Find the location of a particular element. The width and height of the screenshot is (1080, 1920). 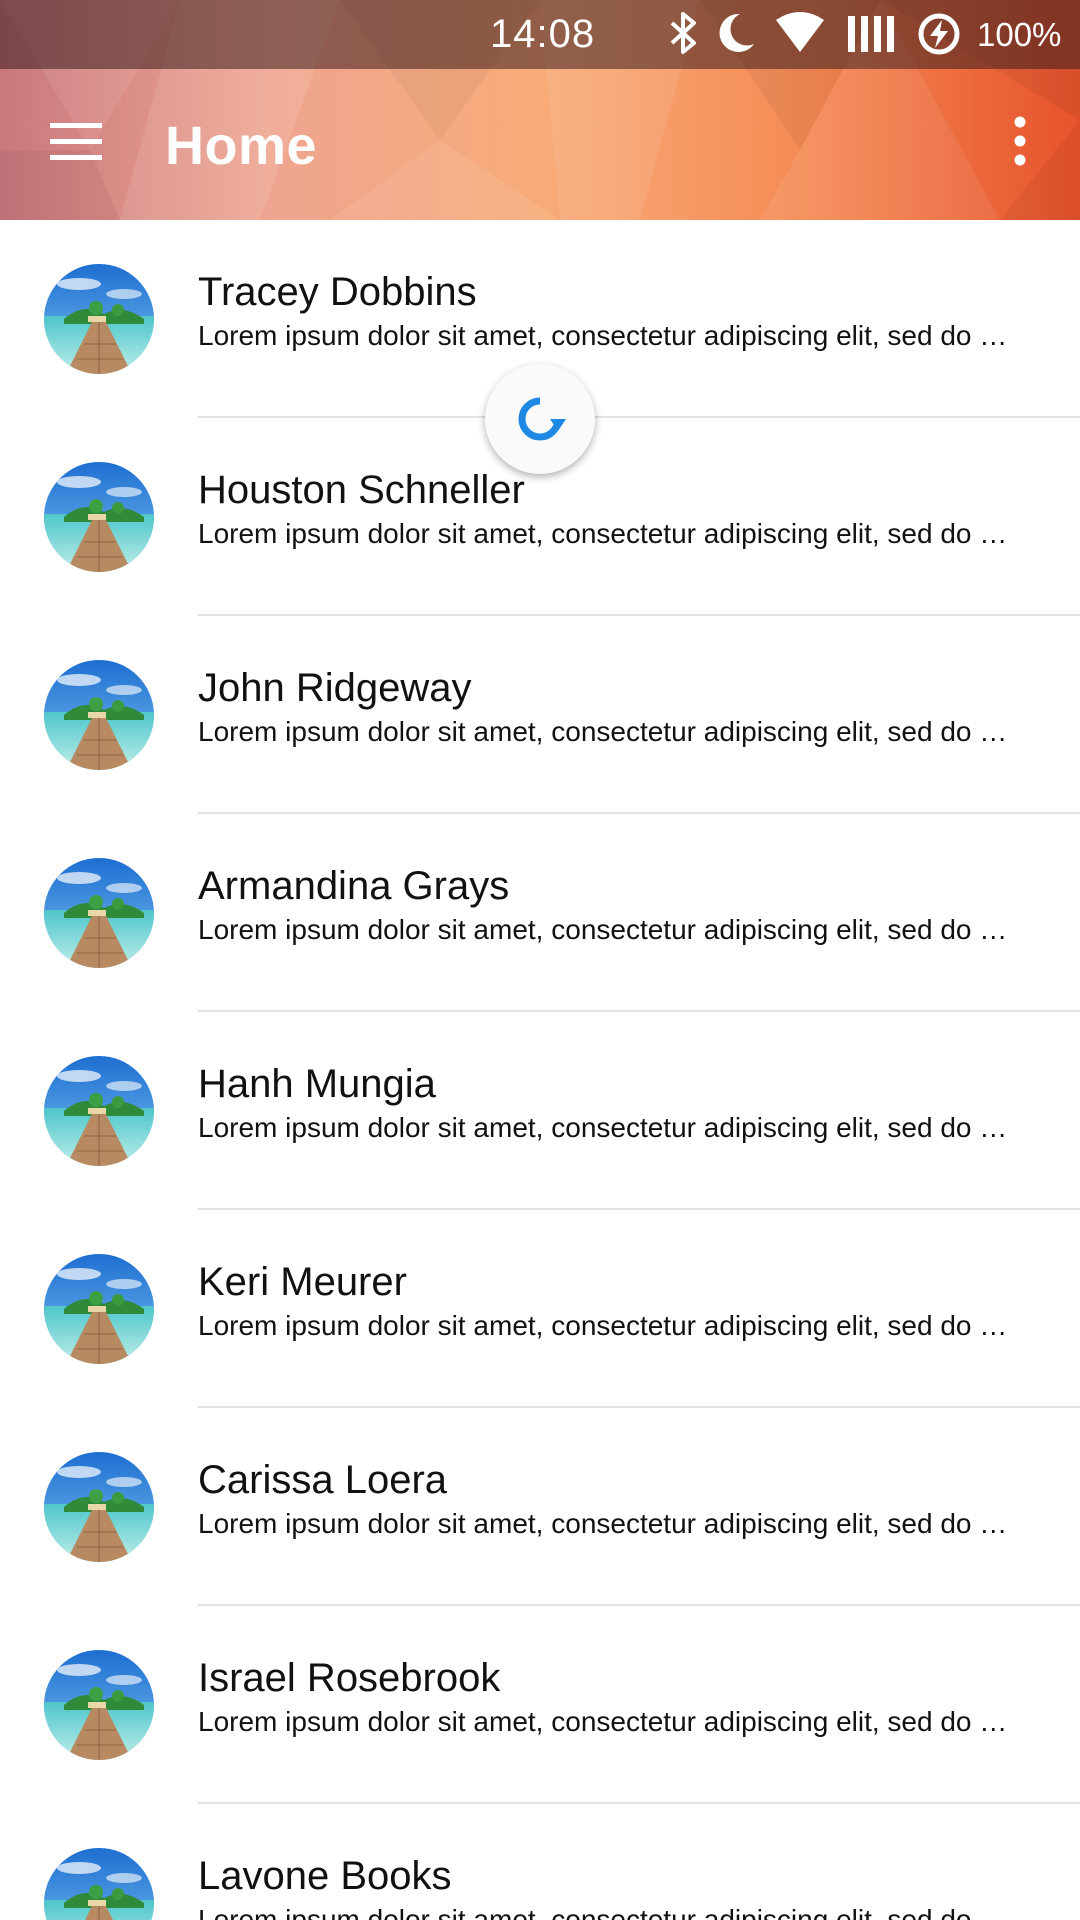

app-header: 14:08 100% Home is located at coordinates (540, 110).